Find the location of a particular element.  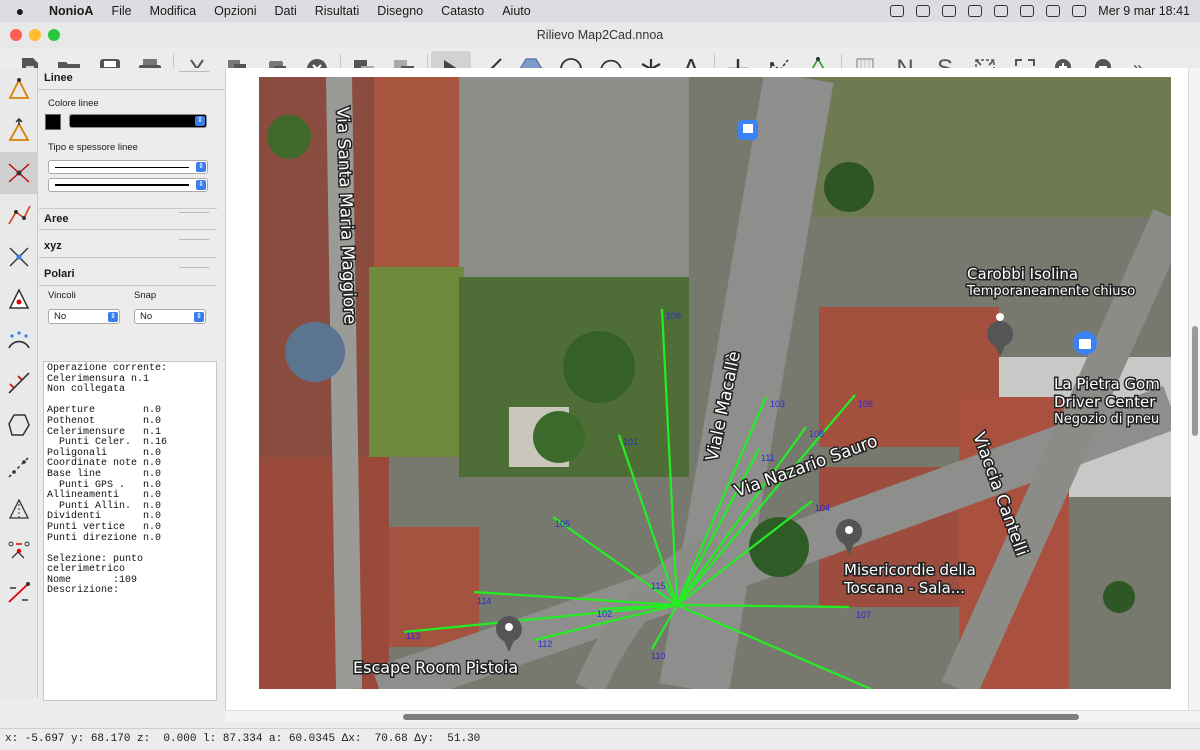

control-center-icon is located at coordinates (1079, 11).